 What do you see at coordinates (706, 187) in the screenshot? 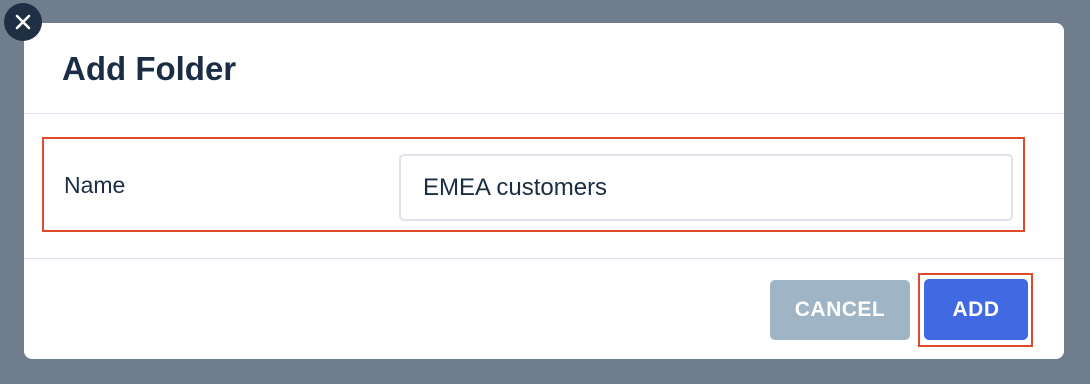
I see `name-input` at bounding box center [706, 187].